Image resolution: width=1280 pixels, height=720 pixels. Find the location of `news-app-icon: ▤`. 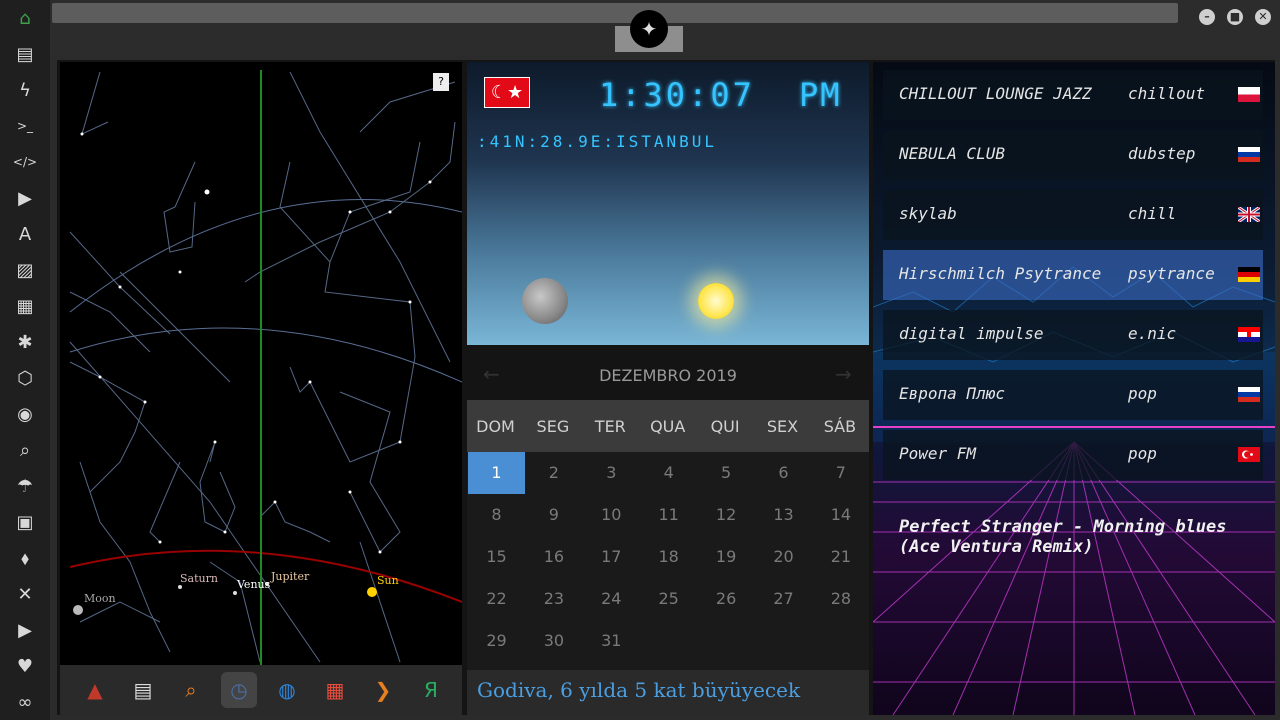

news-app-icon: ▤ is located at coordinates (143, 690).